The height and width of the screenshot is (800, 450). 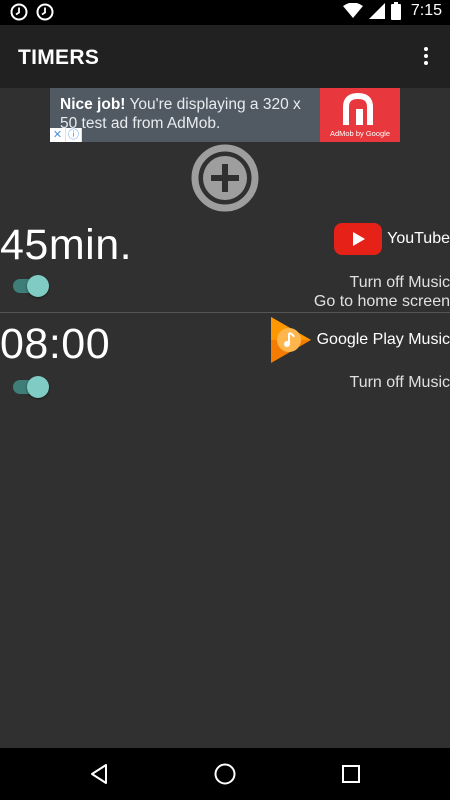 What do you see at coordinates (74, 135) in the screenshot?
I see `ad-info-icon: ⓘ` at bounding box center [74, 135].